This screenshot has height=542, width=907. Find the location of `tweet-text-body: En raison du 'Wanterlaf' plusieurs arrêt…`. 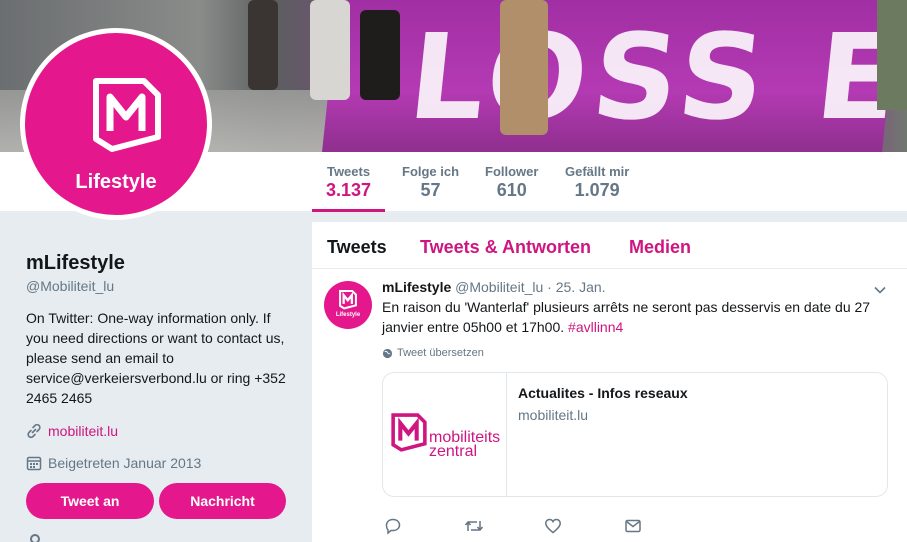

tweet-text-body: En raison du 'Wanterlaf' plusieurs arrêt… is located at coordinates (626, 317).